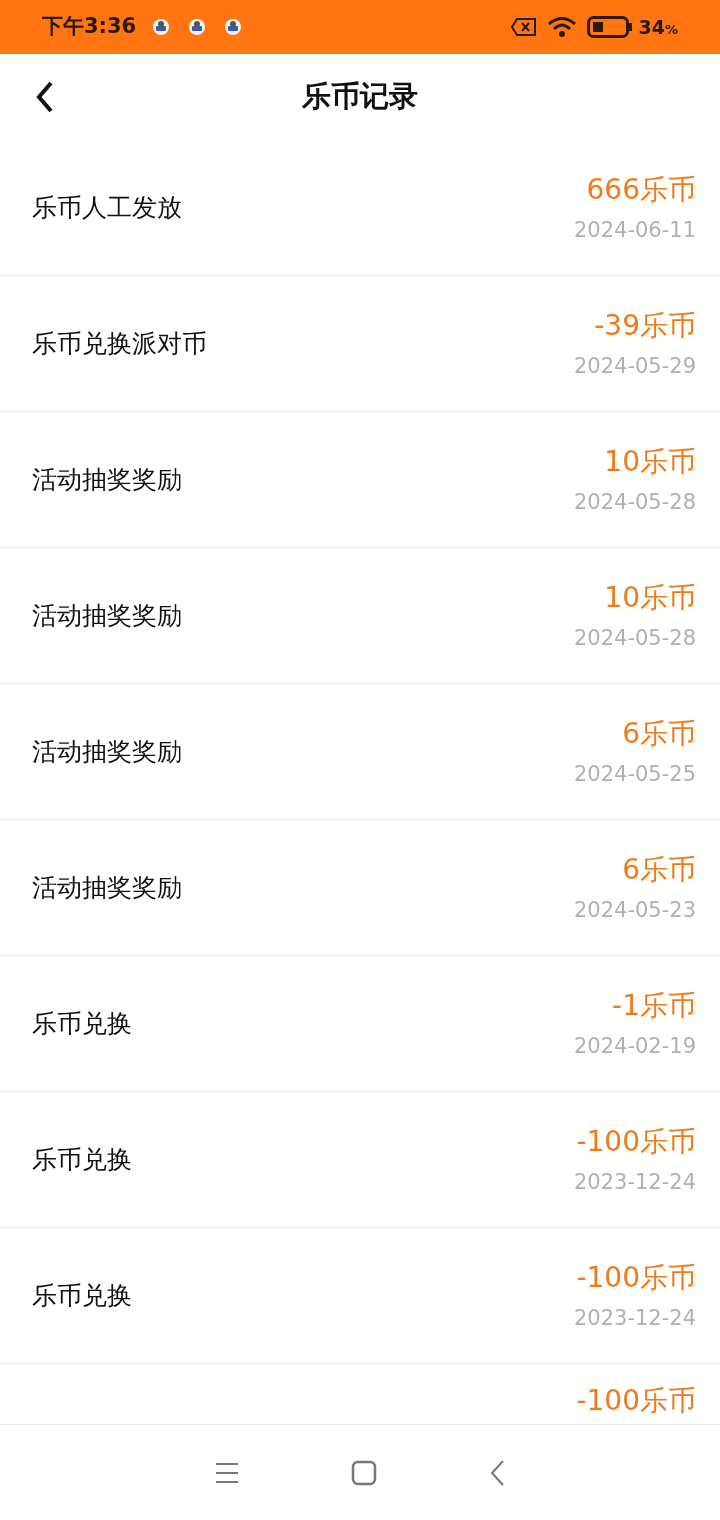  Describe the element at coordinates (523, 27) in the screenshot. I see `sim-card-icon` at that location.